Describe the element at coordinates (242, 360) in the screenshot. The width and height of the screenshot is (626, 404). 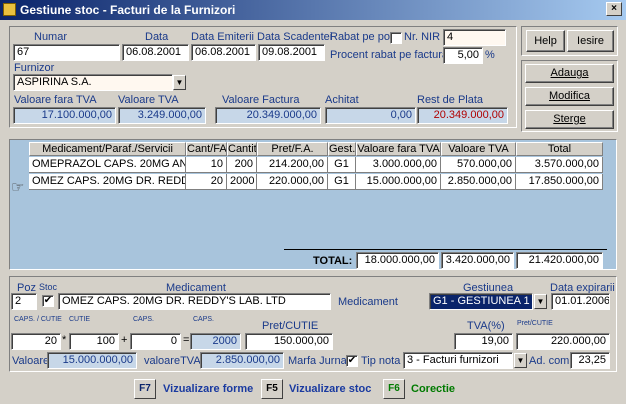
I see `valoare-tva-field: 2.850.000,00` at that location.